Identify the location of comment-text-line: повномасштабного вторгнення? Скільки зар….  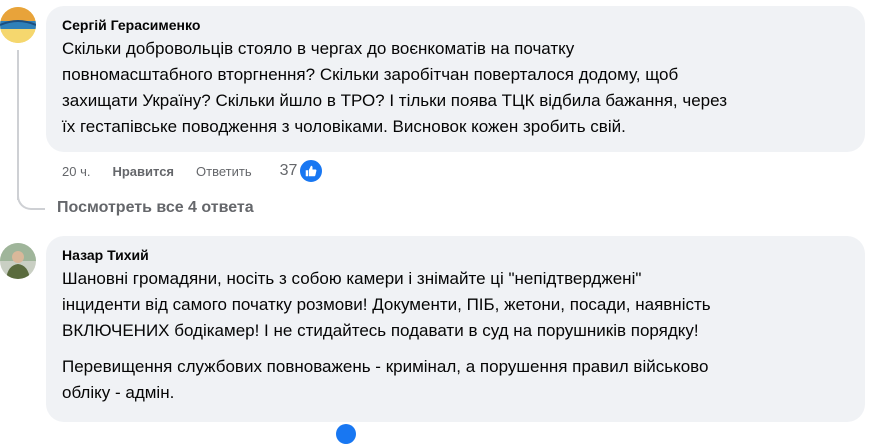
(370, 74).